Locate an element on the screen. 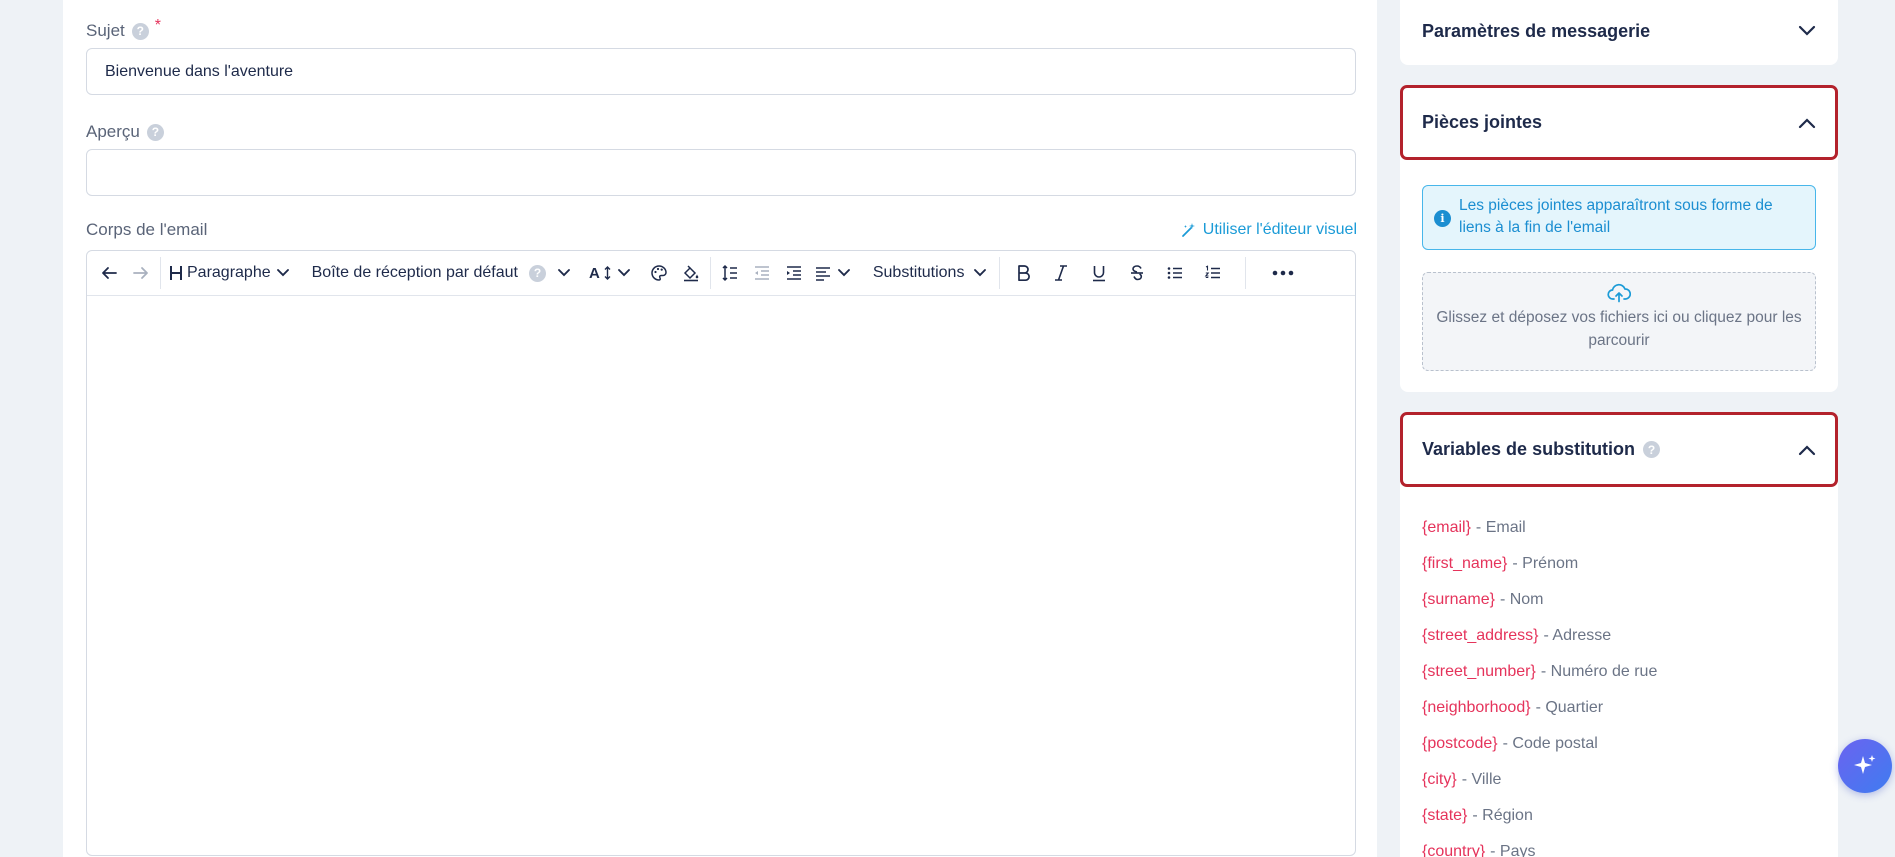  ai-assistant-button is located at coordinates (1865, 766).